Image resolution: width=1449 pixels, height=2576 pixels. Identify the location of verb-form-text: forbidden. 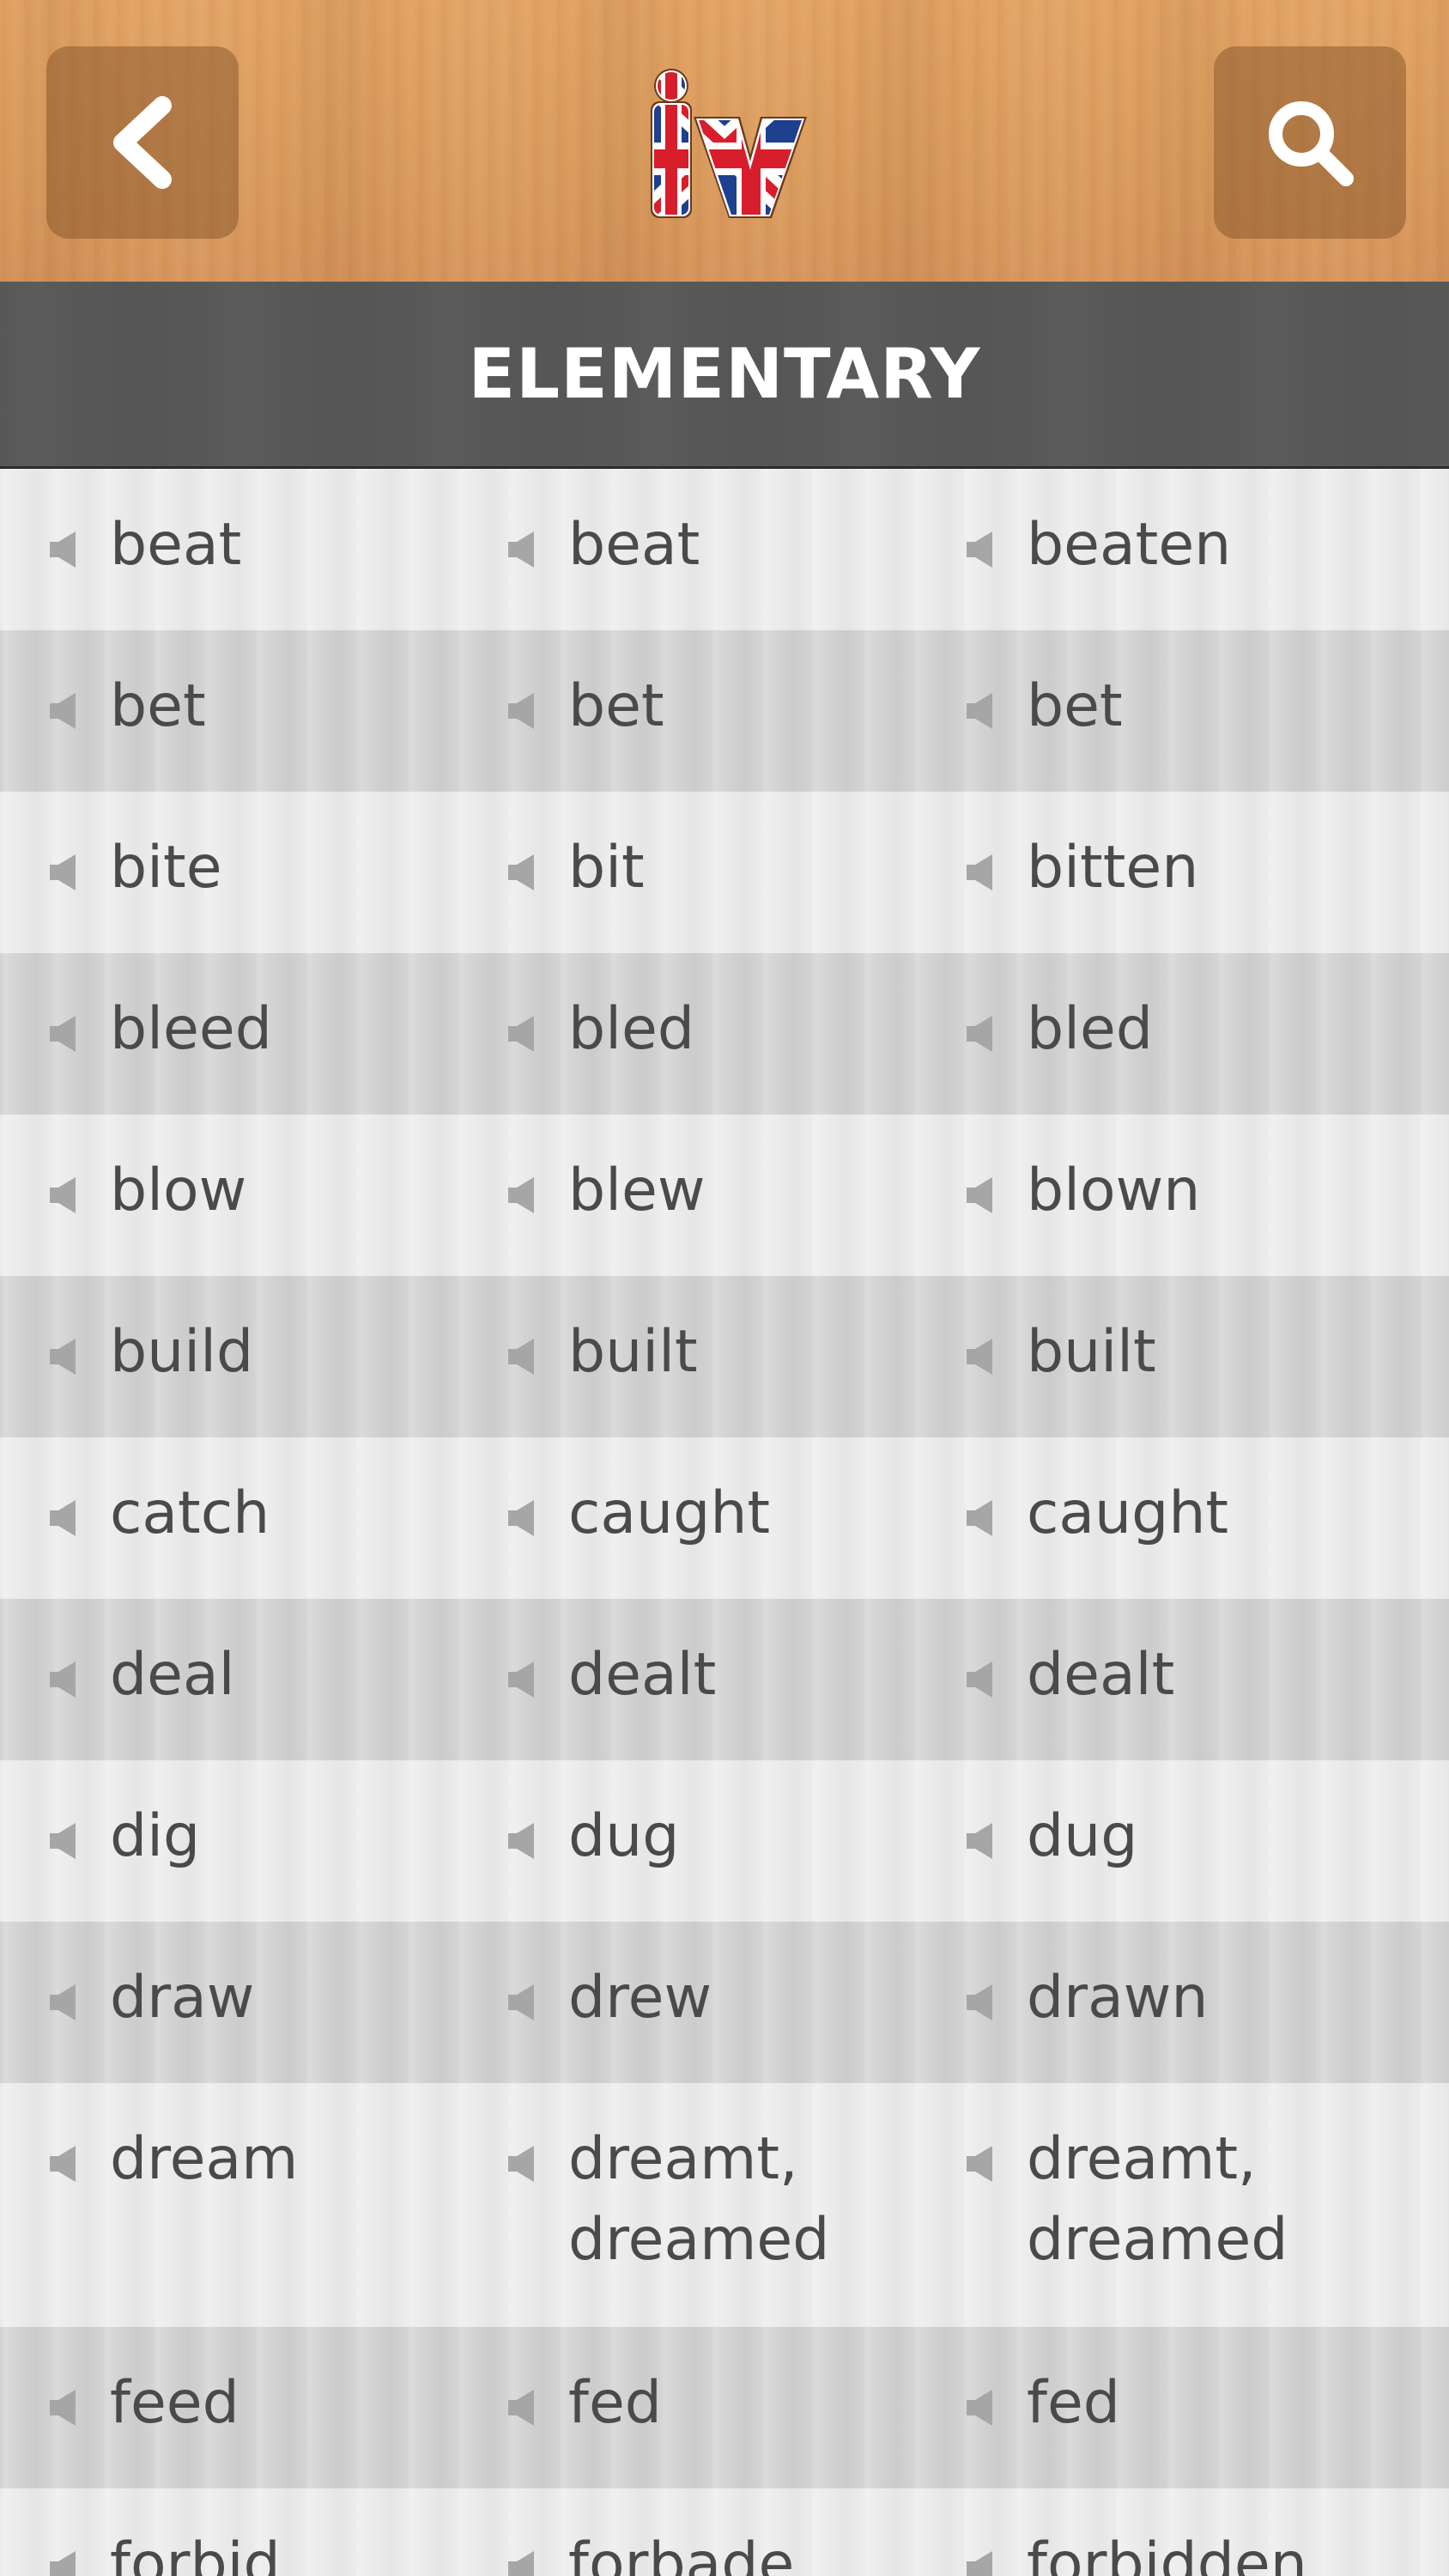
(1167, 2553).